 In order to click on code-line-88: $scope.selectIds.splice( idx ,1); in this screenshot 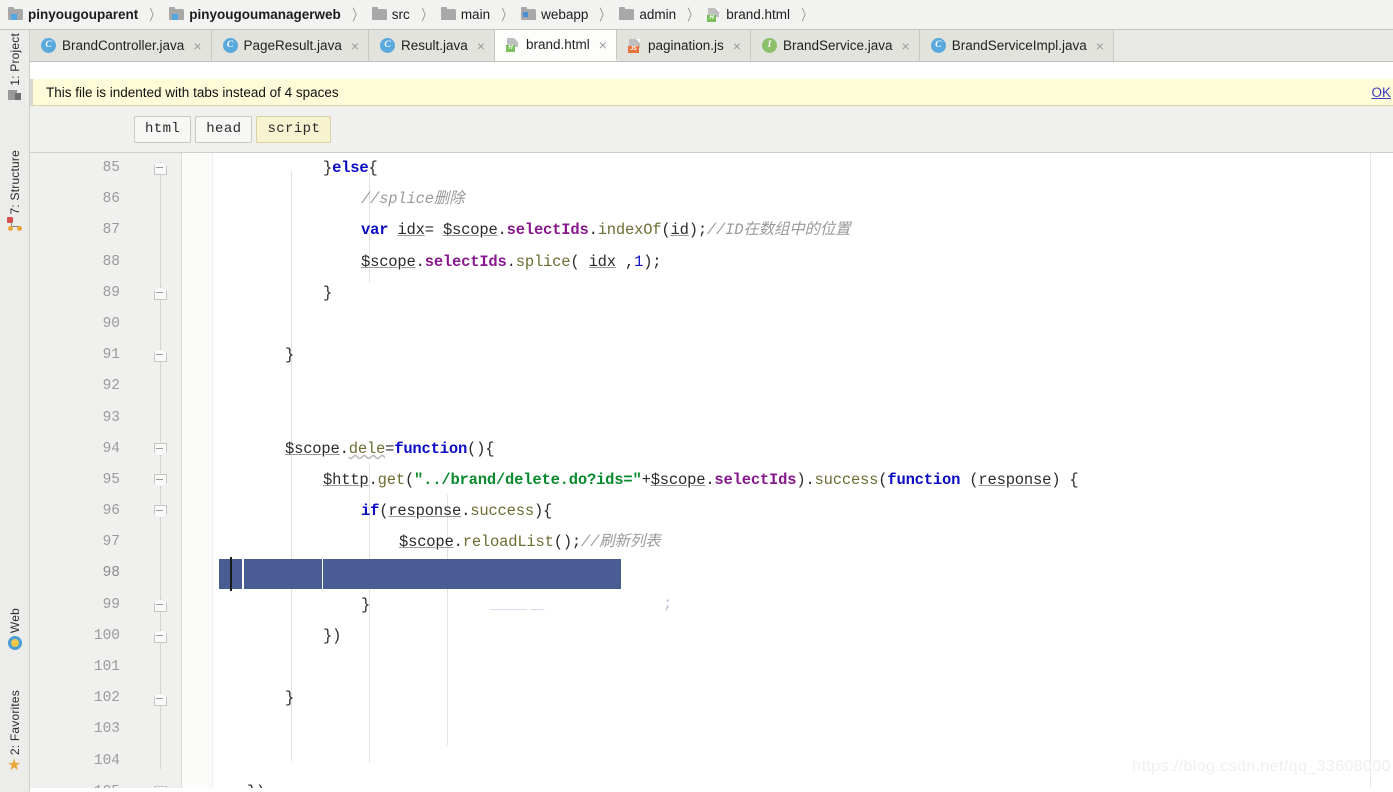, I will do `click(511, 261)`.